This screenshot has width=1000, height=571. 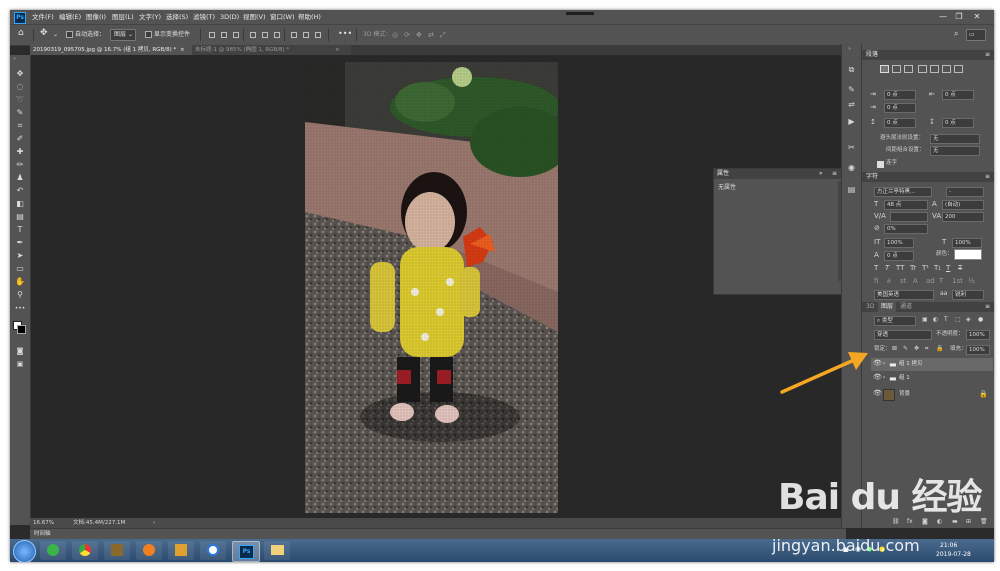 I want to click on adjustments-icon: ⇌, so click(x=851, y=104).